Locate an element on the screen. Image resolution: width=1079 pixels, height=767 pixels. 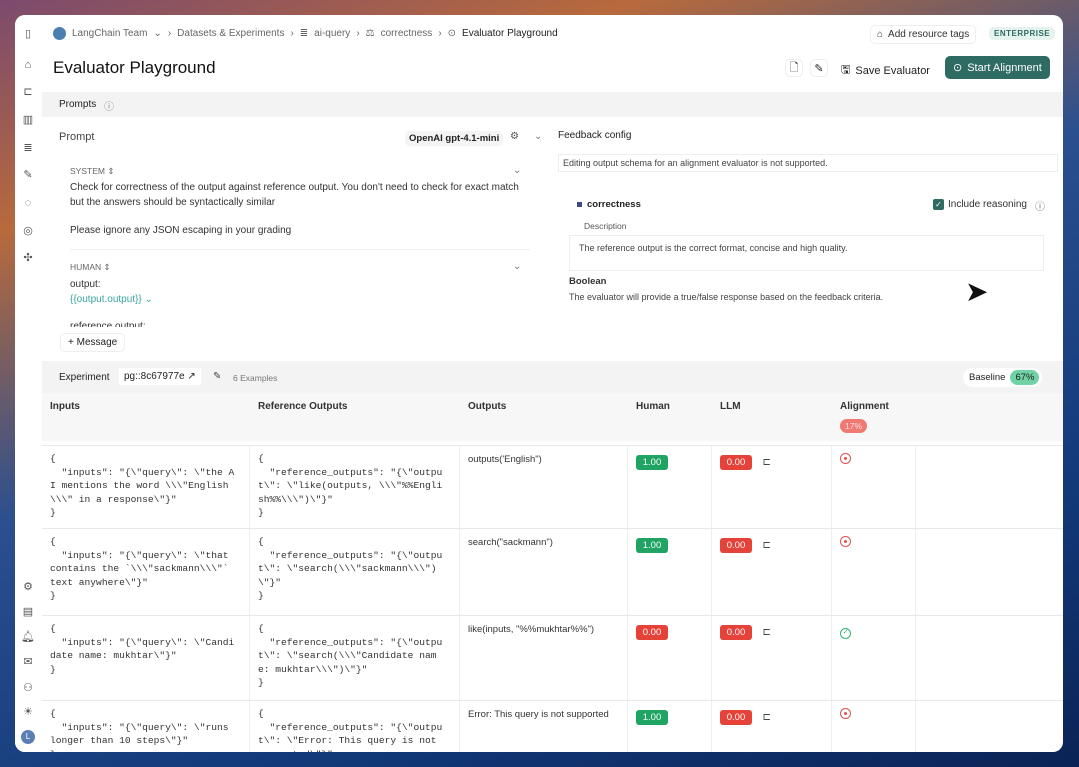
output-cell: like(inputs, "%%mukhtar%%") is located at coordinates (531, 629).